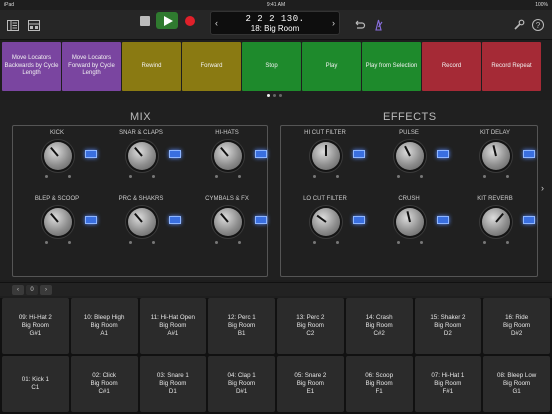 The width and height of the screenshot is (552, 414). I want to click on drum-pad: 08: Bleep Low Big Room G1, so click(516, 384).